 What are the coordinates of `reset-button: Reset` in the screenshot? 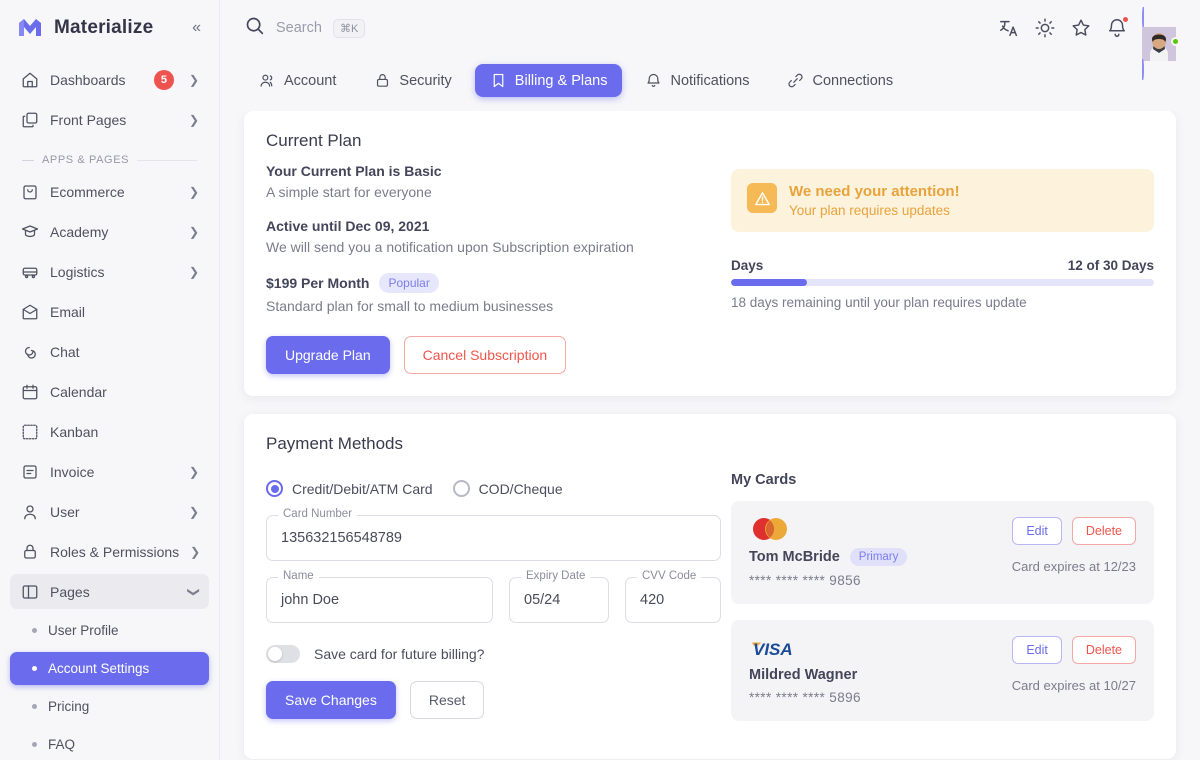 It's located at (447, 700).